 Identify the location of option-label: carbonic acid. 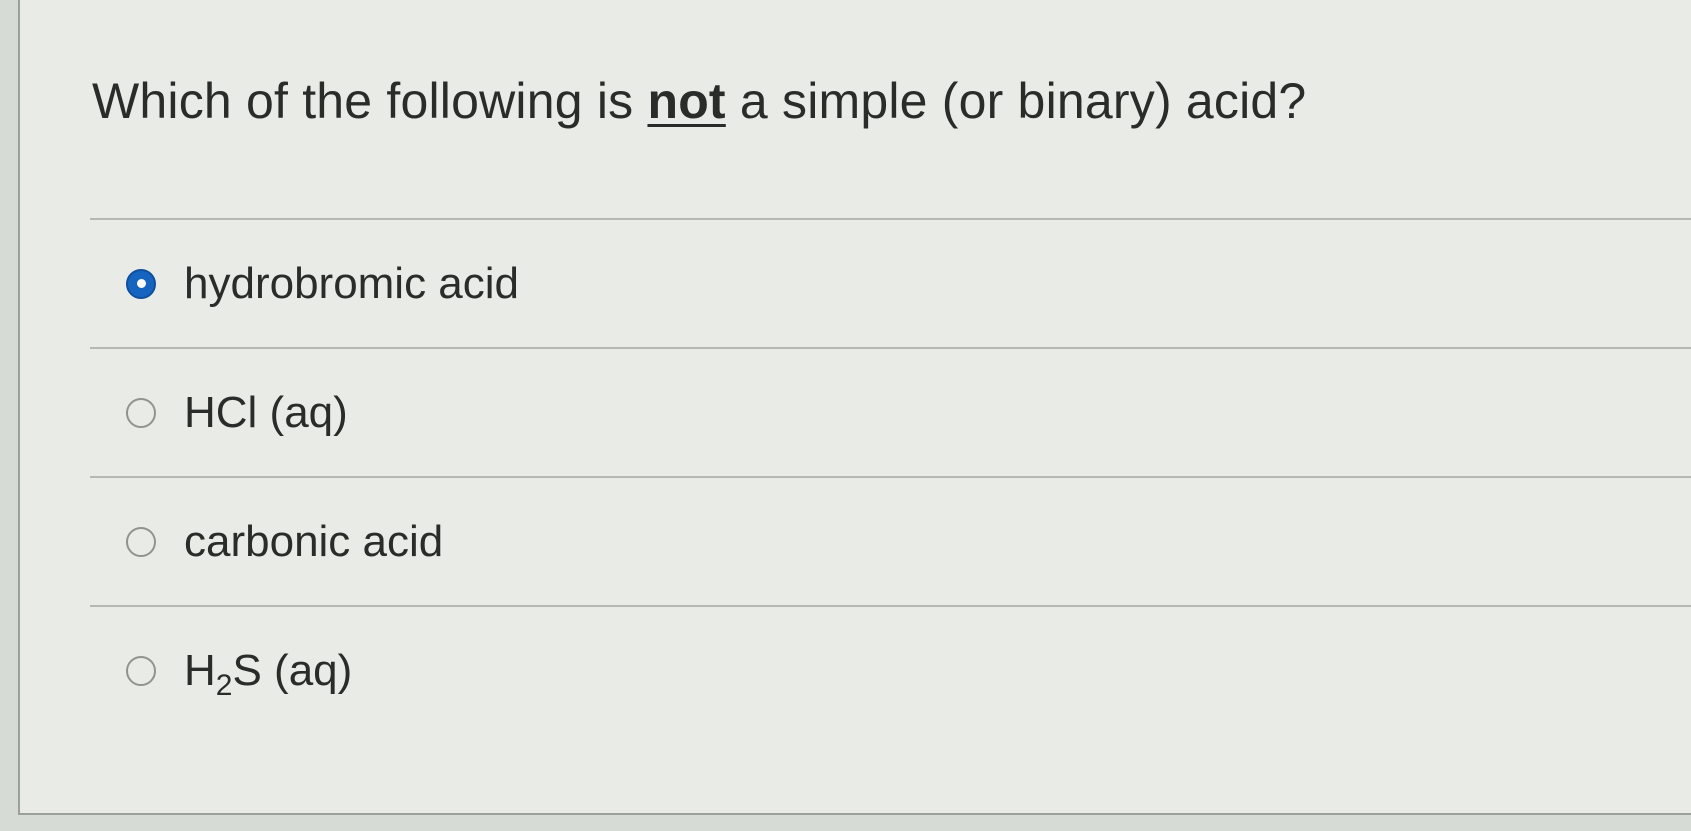
(314, 541).